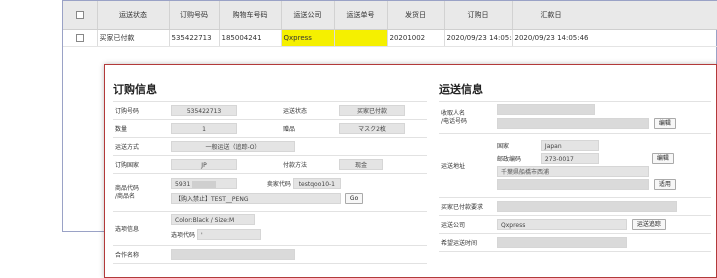 The height and width of the screenshot is (278, 717). What do you see at coordinates (194, 38) in the screenshot?
I see `table-cell: 535422713` at bounding box center [194, 38].